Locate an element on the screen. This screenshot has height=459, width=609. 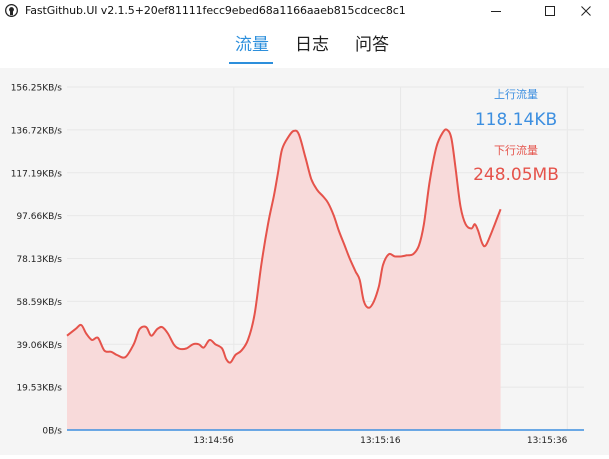
download-total: 248.05MB is located at coordinates (516, 175).